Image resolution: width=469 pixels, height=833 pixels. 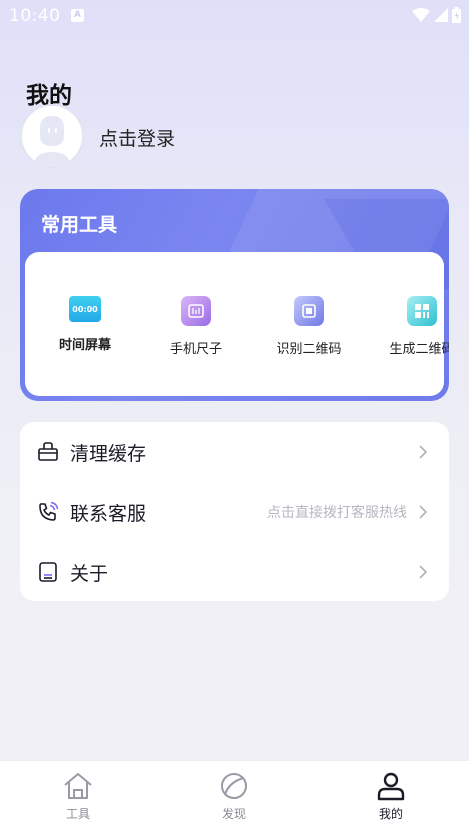 What do you see at coordinates (85, 324) in the screenshot?
I see `tool-time-screen: 00:00 时间屏幕` at bounding box center [85, 324].